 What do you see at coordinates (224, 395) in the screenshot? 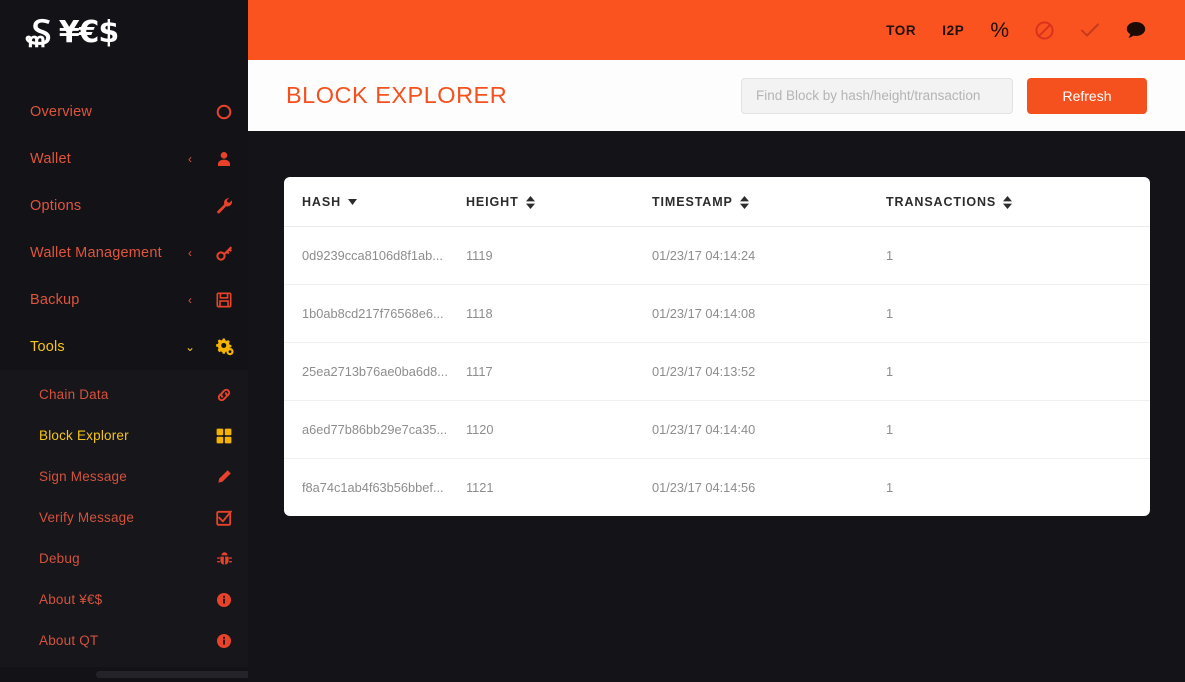
I see `chain-link-icon` at bounding box center [224, 395].